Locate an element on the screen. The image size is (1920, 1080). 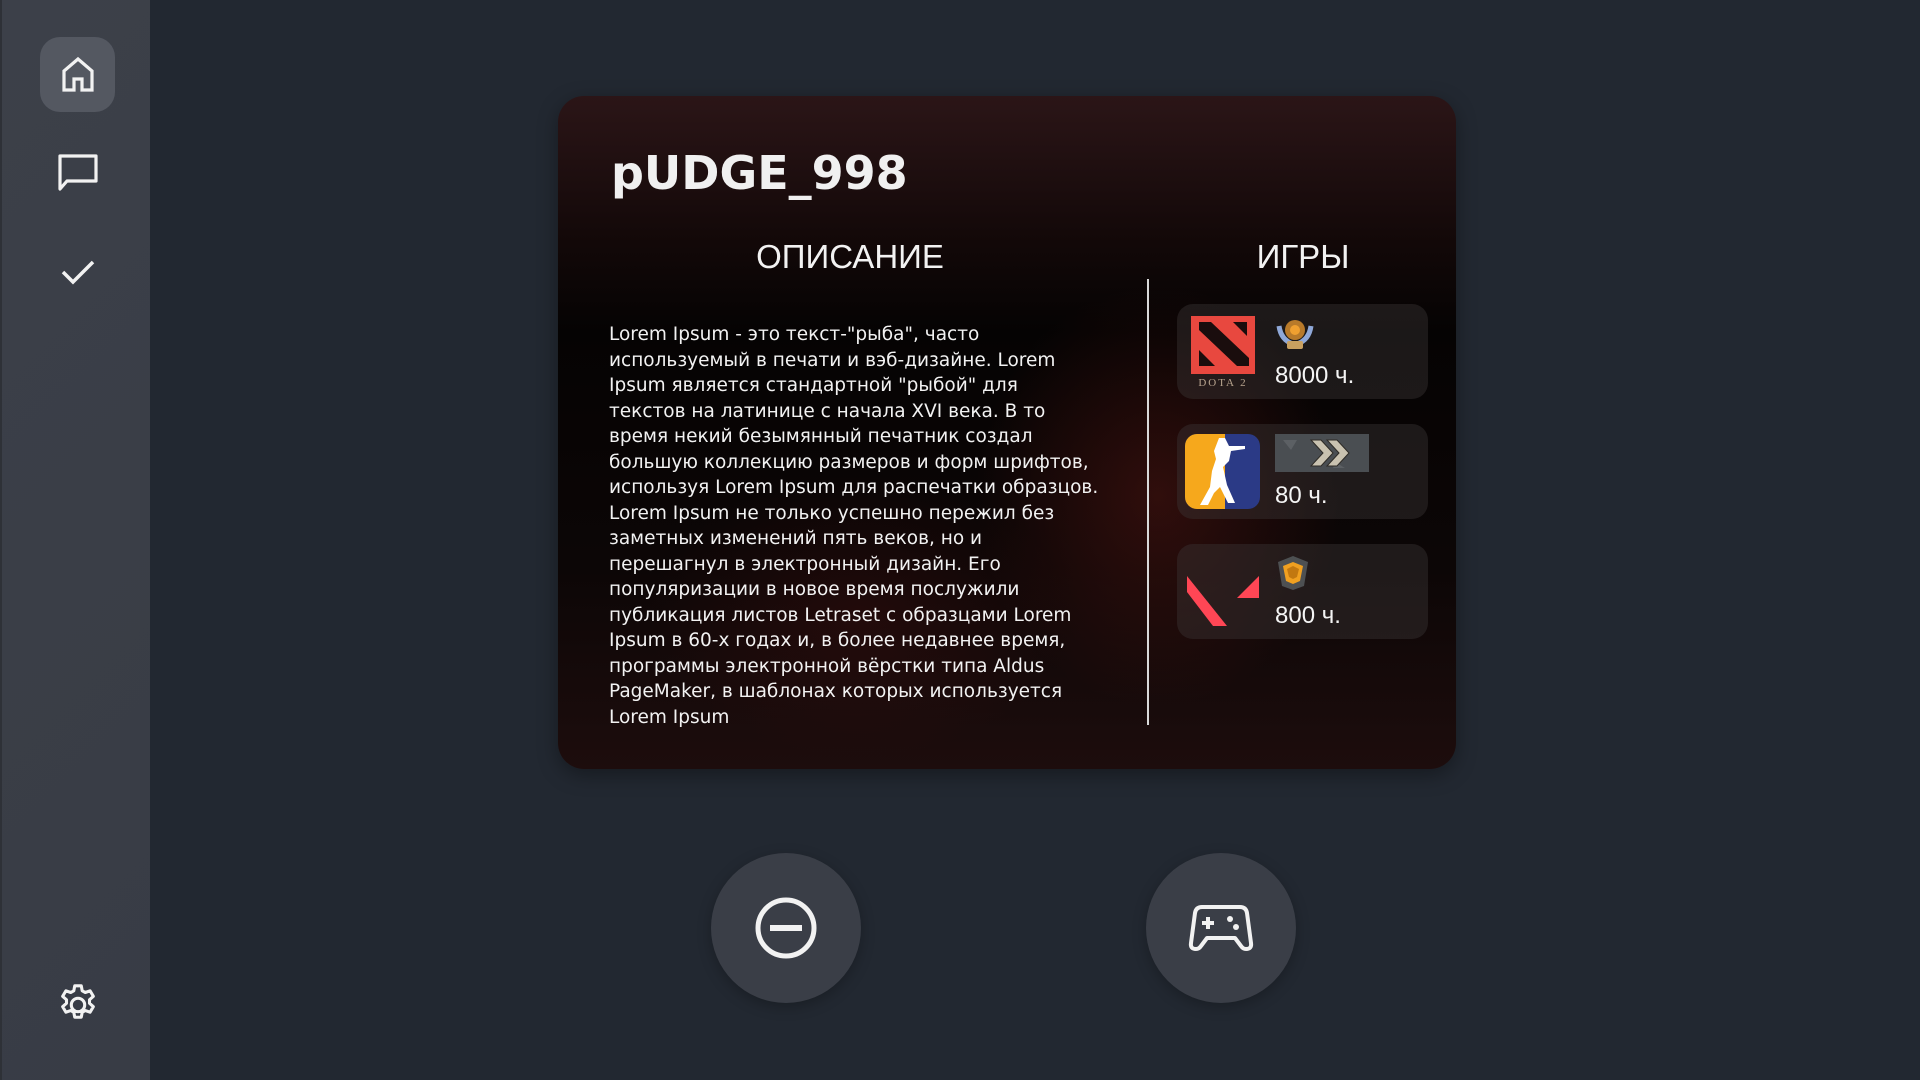
sidebar-item-messages is located at coordinates (77, 171).